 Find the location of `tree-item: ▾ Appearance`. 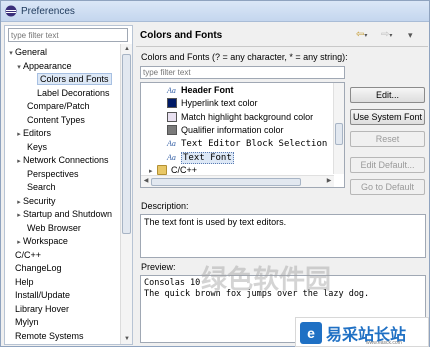

tree-item: ▾ Appearance is located at coordinates (43, 67).